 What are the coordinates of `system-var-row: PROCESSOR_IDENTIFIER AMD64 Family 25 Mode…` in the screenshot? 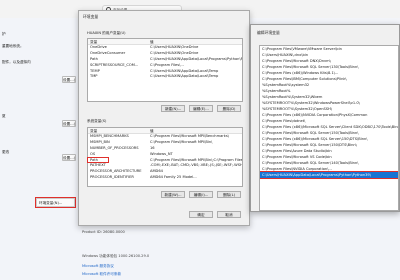 It's located at (165, 177).